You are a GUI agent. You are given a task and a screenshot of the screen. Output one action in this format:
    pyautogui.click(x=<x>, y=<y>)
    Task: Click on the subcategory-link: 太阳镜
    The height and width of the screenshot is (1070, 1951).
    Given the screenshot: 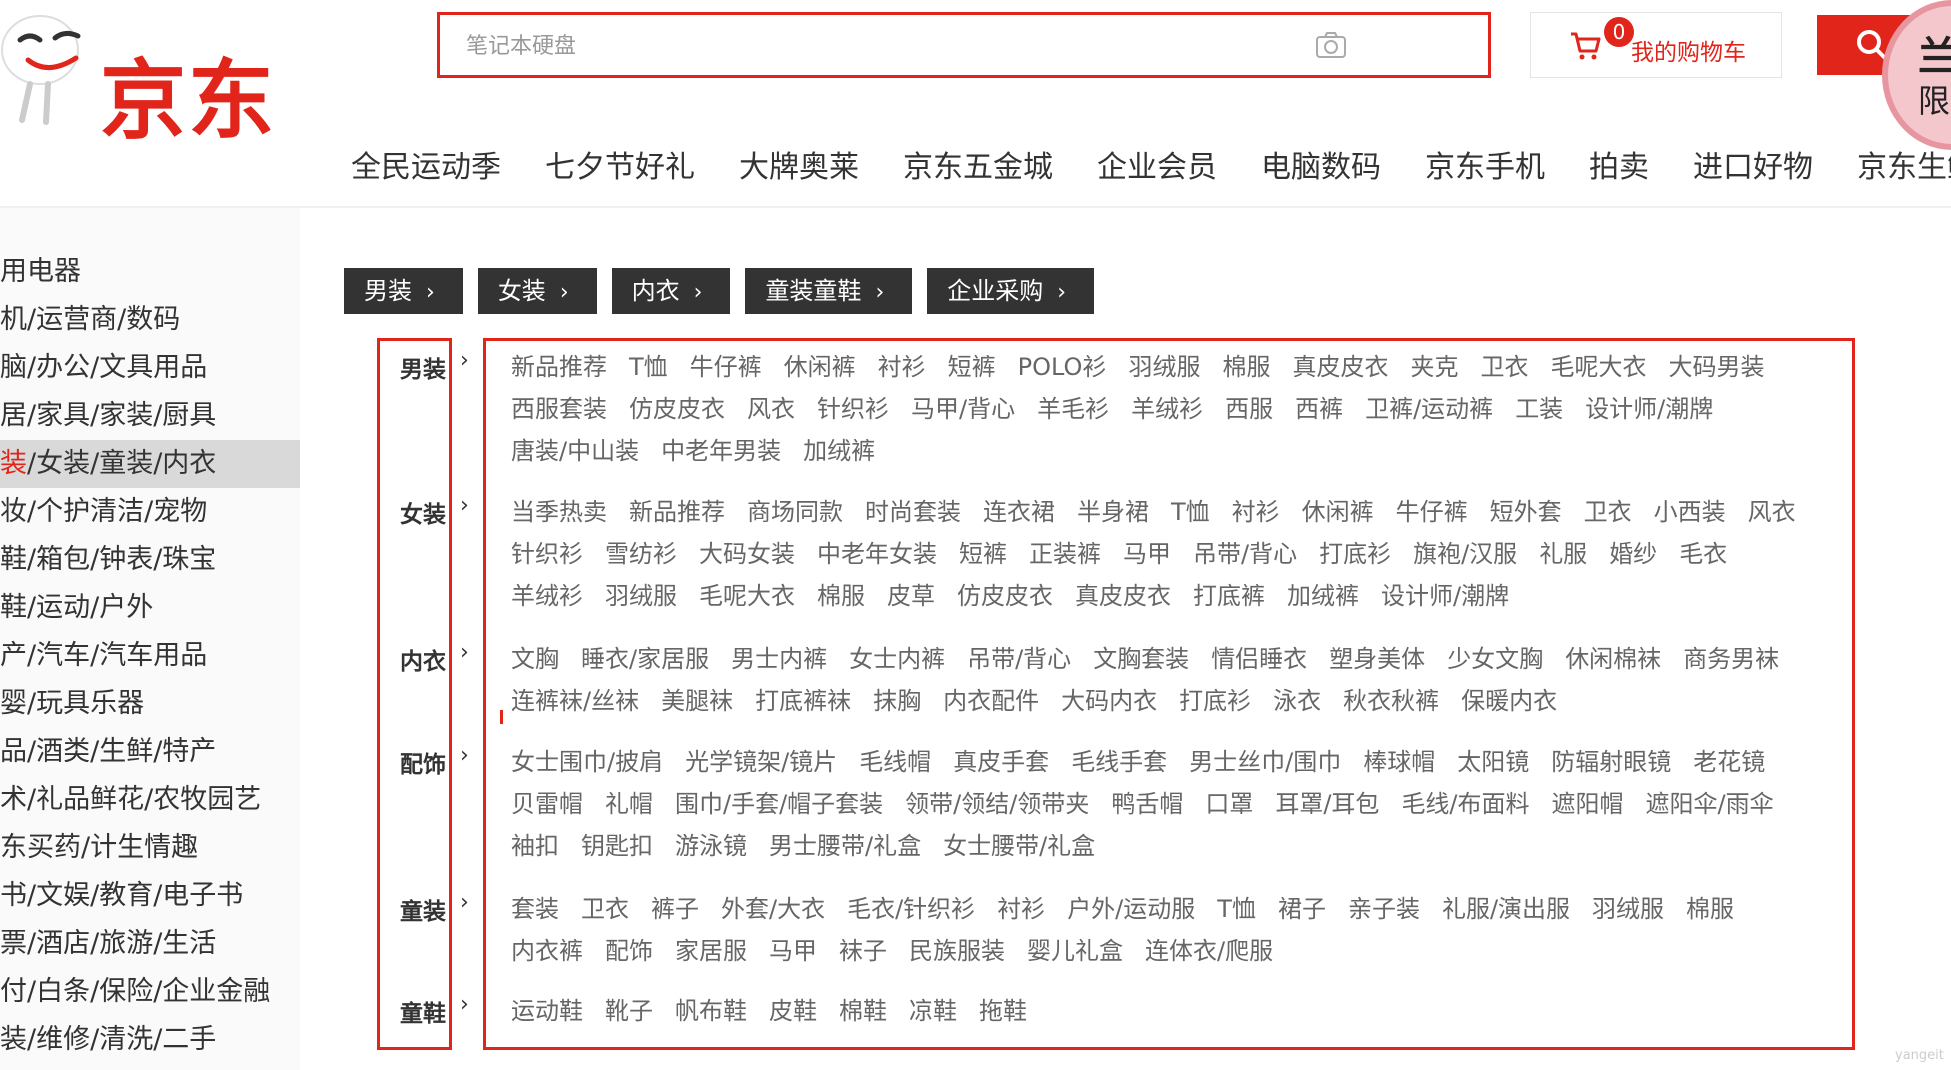 What is the action you would take?
    pyautogui.click(x=1493, y=762)
    